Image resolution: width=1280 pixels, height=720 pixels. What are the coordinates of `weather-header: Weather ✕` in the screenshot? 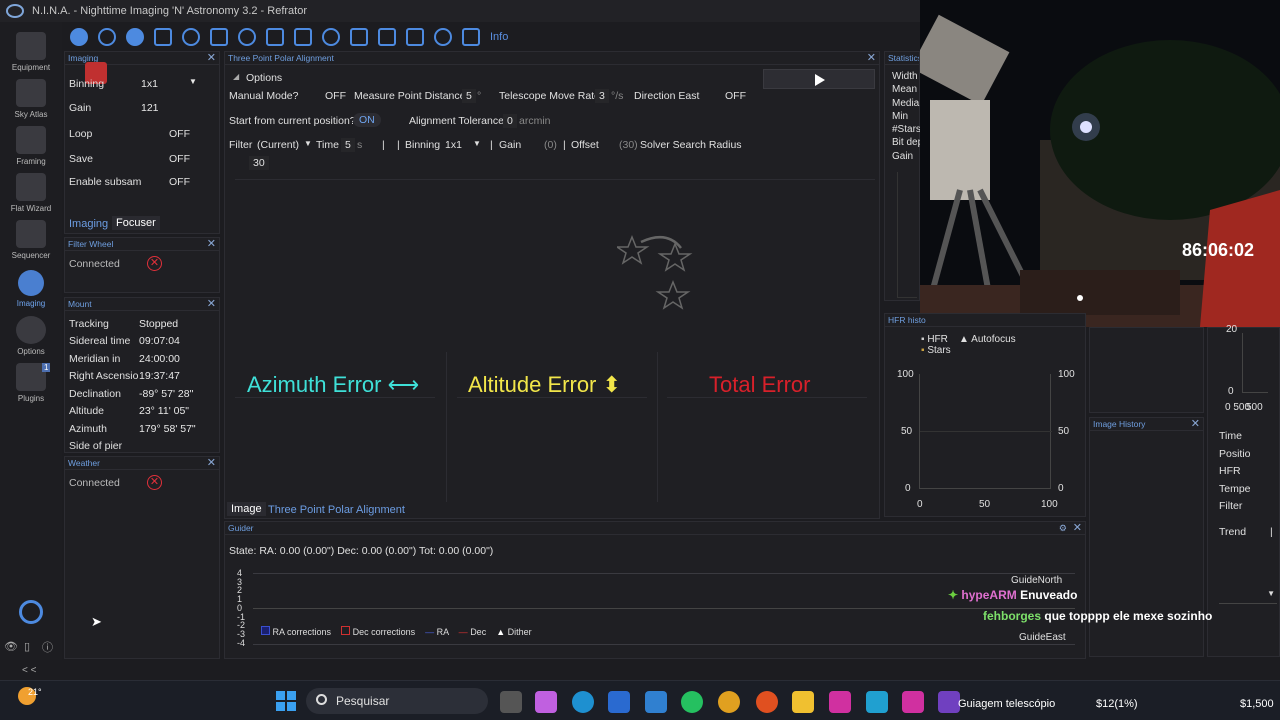 It's located at (142, 463).